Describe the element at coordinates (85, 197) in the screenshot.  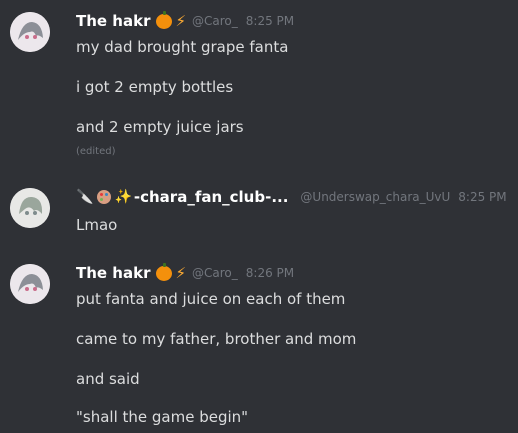
I see `knife-icon: 🔪` at that location.